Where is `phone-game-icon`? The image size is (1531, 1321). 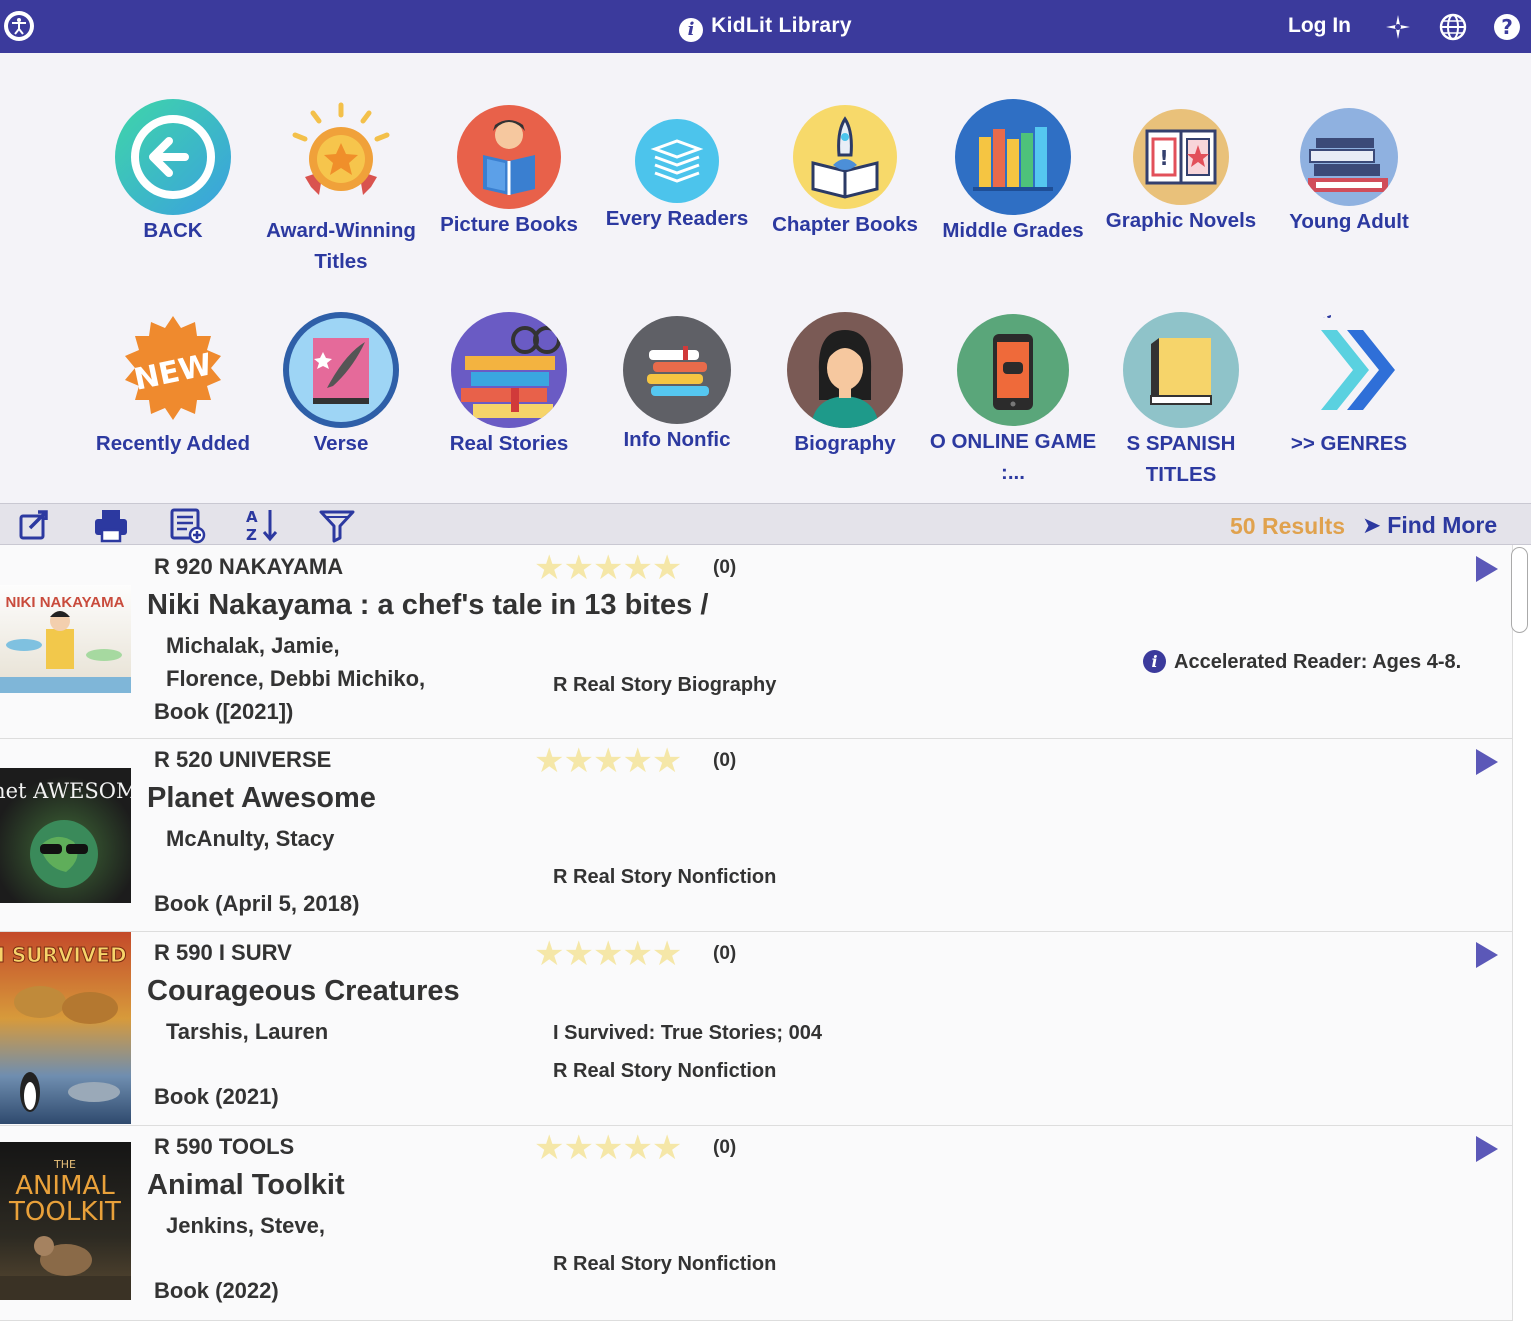
phone-game-icon is located at coordinates (1013, 370).